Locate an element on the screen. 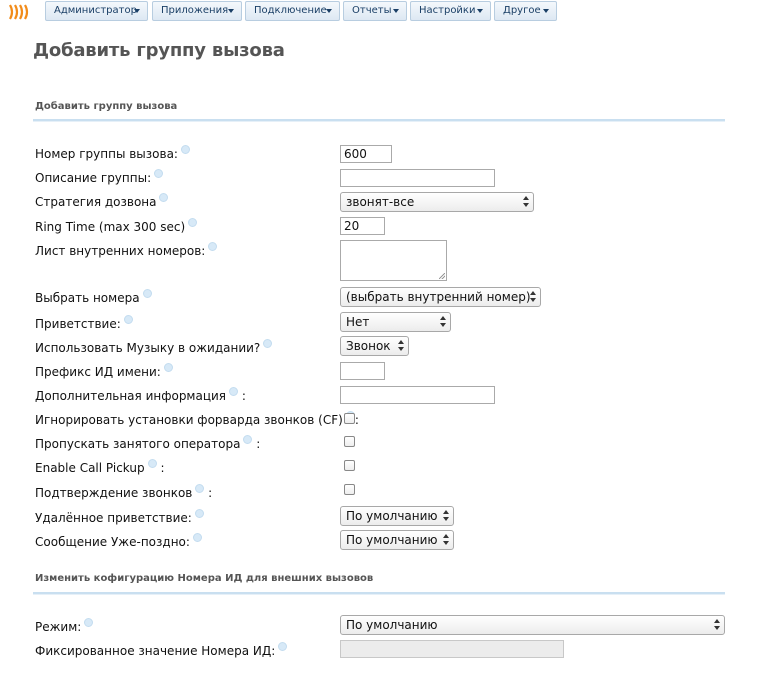 Image resolution: width=768 pixels, height=676 pixels. resize-grip-icon is located at coordinates (442, 276).